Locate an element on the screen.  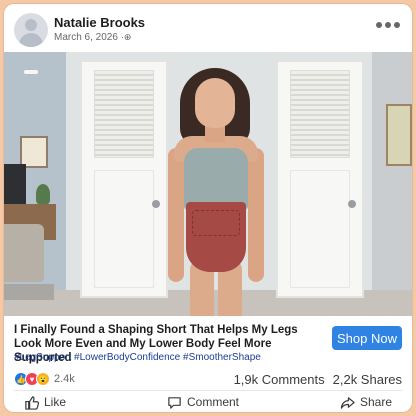
like-label: Like is located at coordinates (55, 402).